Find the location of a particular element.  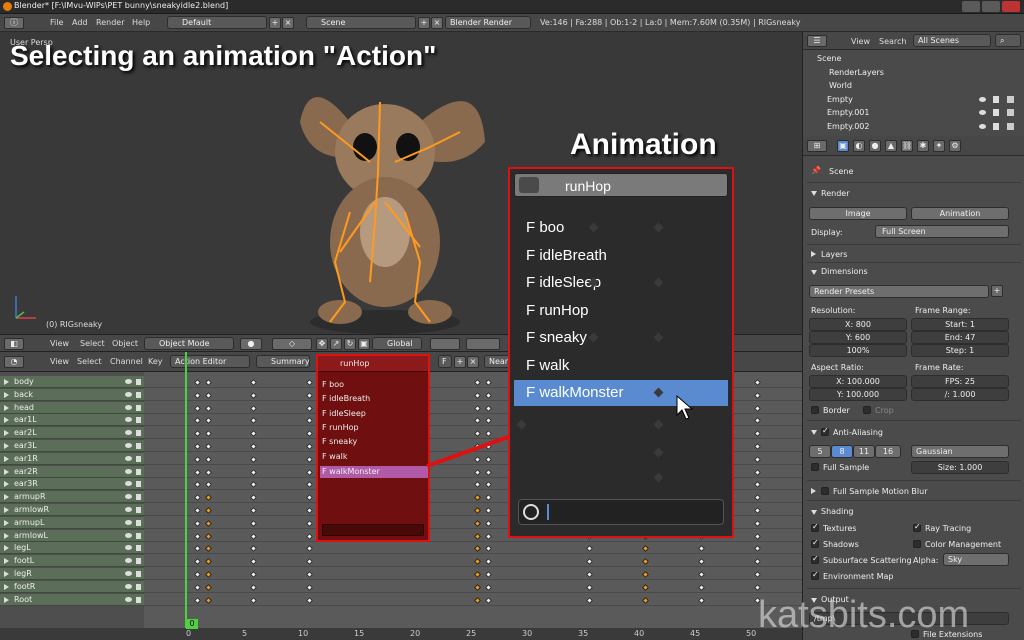

menu-file: File is located at coordinates (56, 22).